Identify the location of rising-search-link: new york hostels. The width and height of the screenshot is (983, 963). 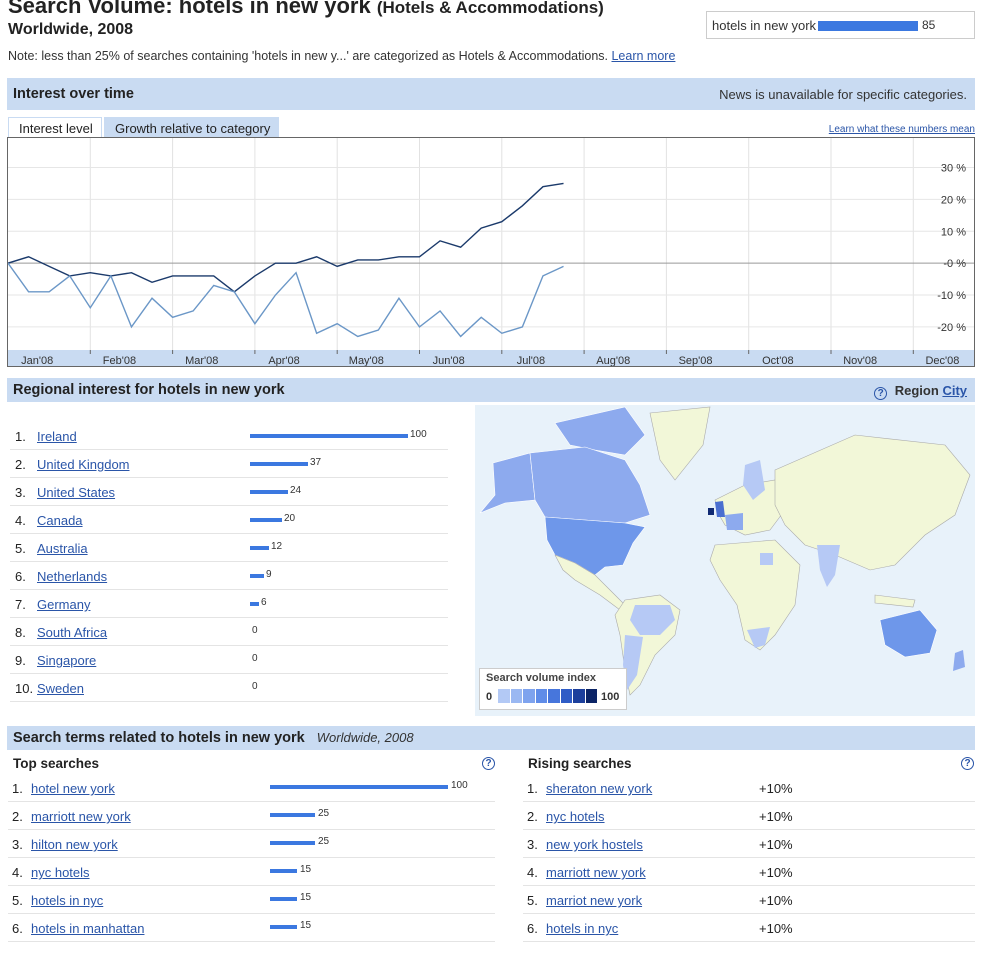
(594, 844).